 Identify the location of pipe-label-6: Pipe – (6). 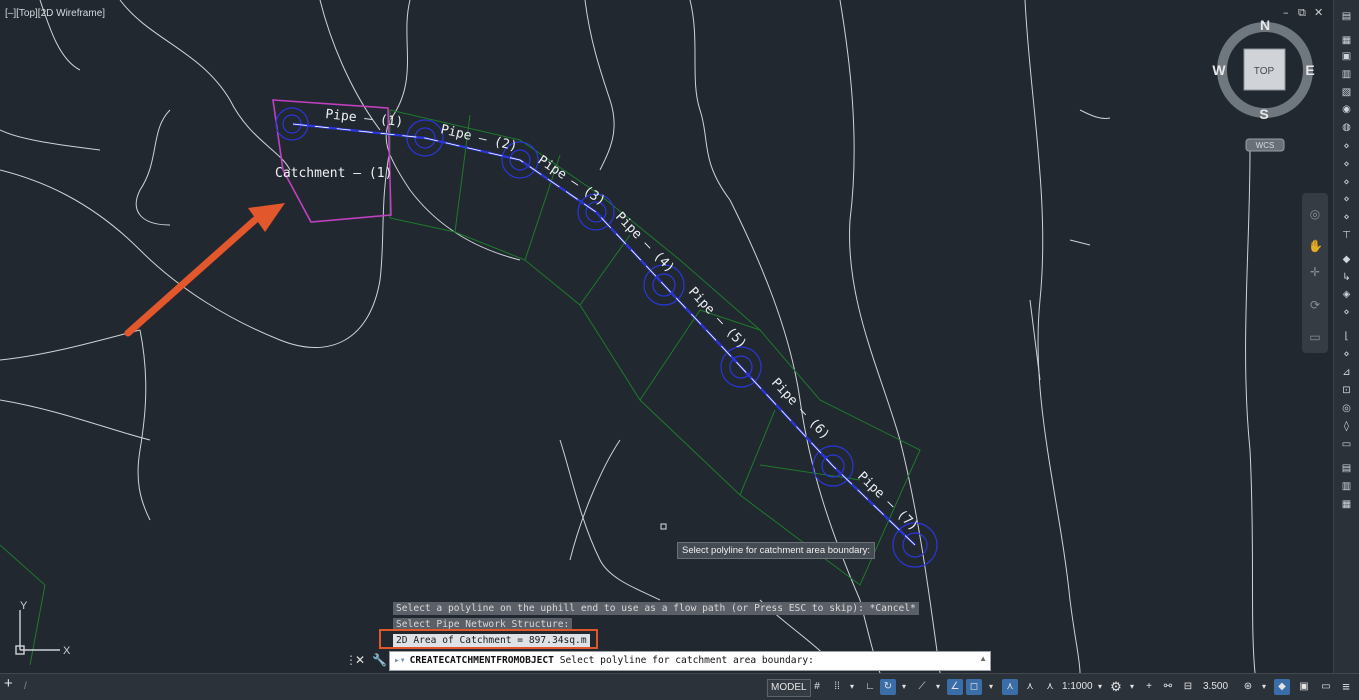
(800, 408).